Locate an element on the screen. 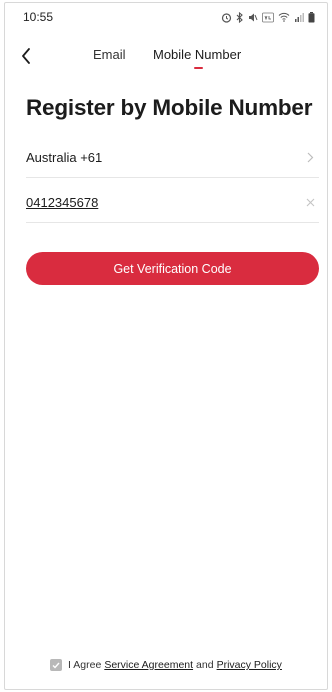  get-verification-code-button: Get Verification Code is located at coordinates (172, 268).